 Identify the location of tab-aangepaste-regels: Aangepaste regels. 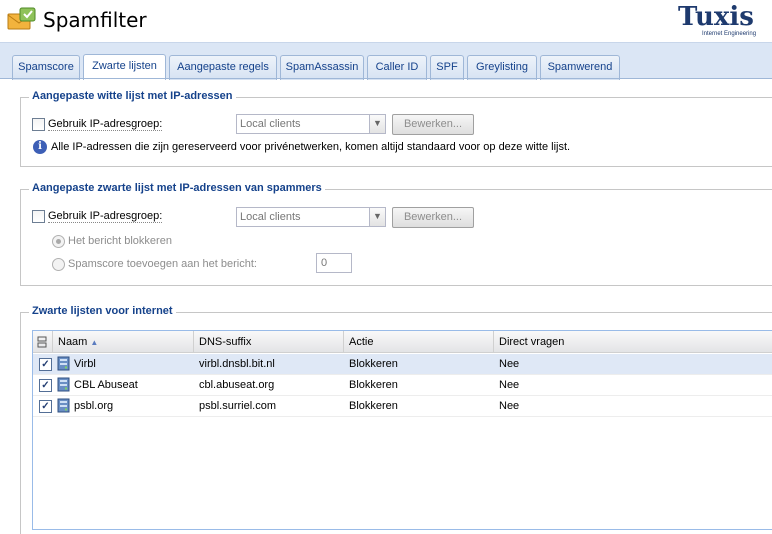
(223, 67).